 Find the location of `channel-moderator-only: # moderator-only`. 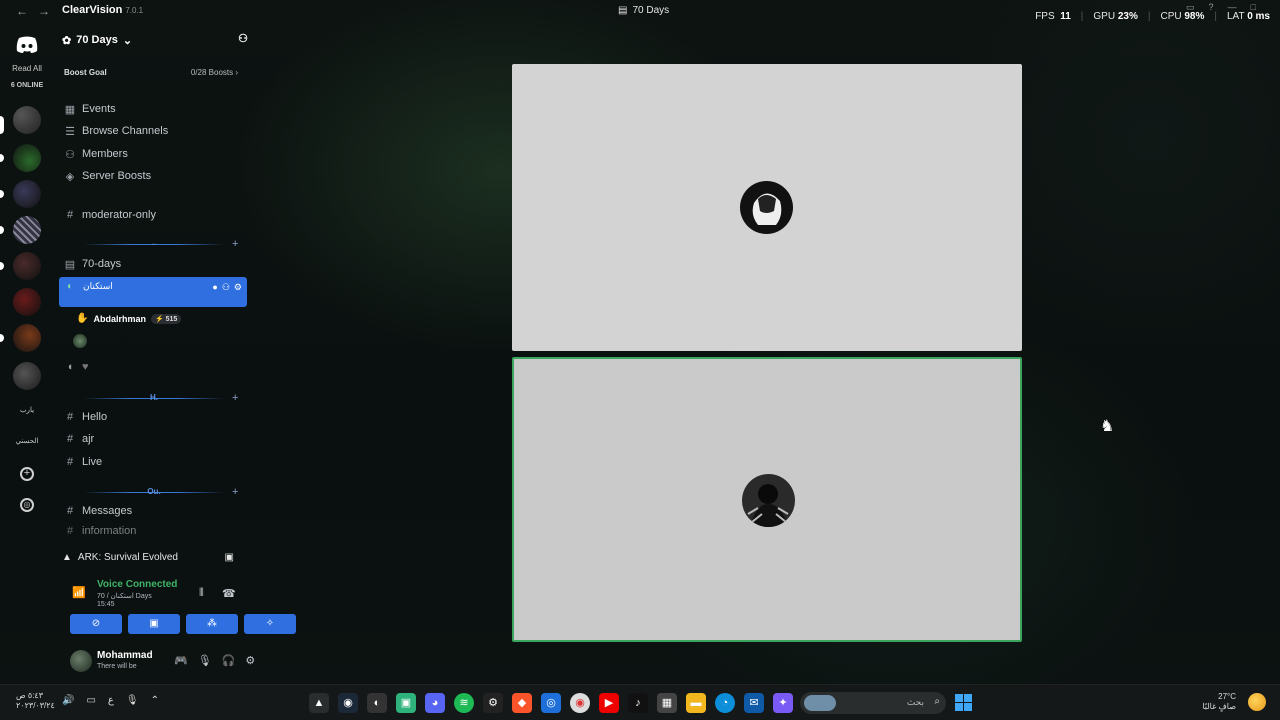

channel-moderator-only: # moderator-only is located at coordinates (110, 215).